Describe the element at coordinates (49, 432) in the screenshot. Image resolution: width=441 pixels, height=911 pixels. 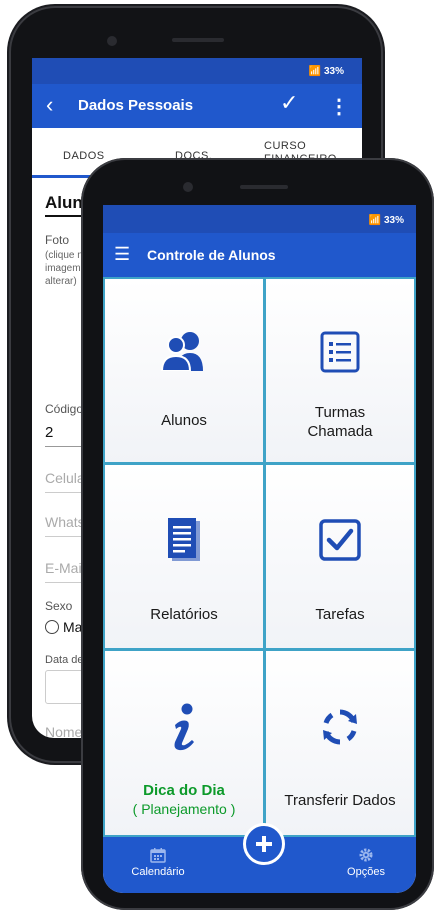
I see `codigo-field: 2` at that location.